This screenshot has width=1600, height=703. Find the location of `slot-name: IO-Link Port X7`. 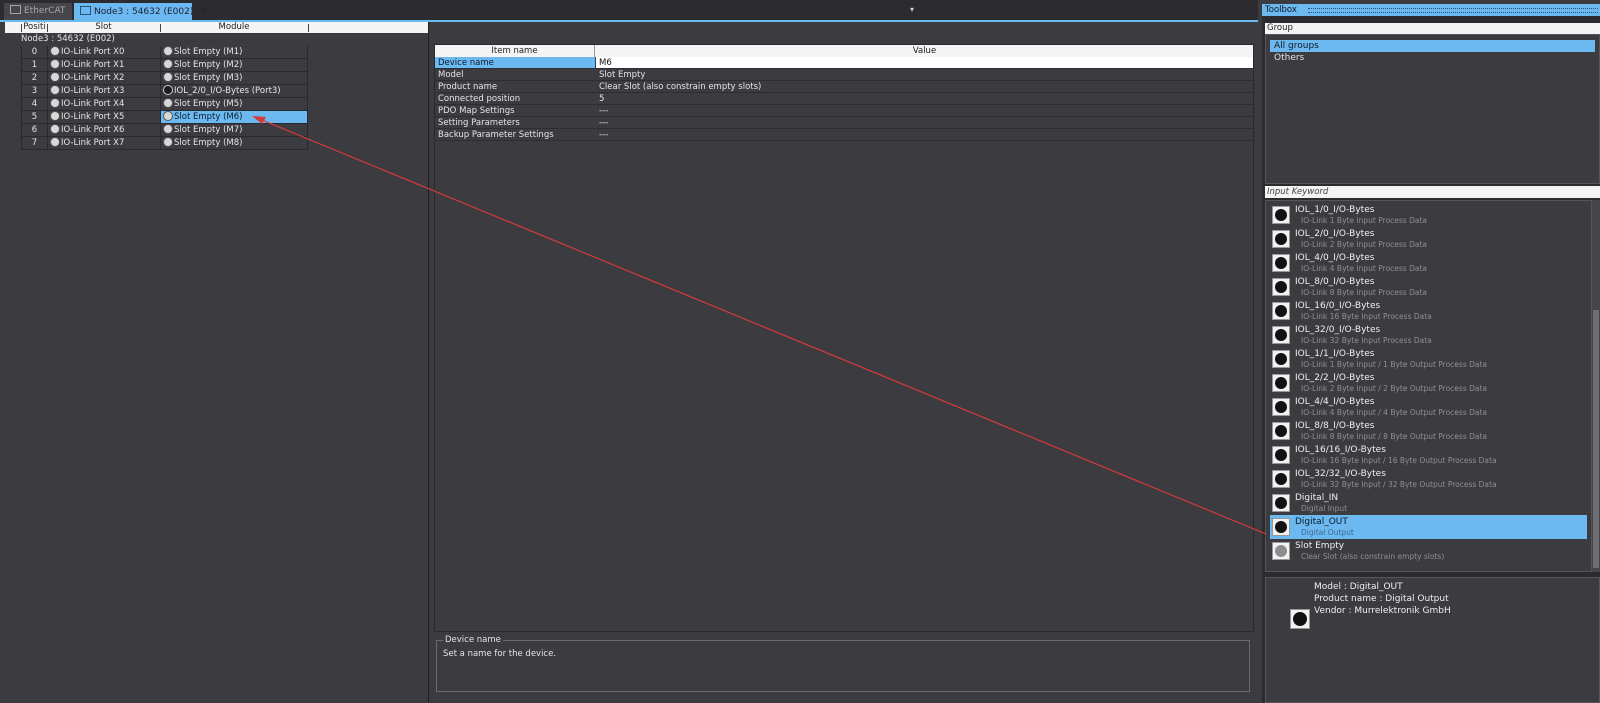

slot-name: IO-Link Port X7 is located at coordinates (103, 143).